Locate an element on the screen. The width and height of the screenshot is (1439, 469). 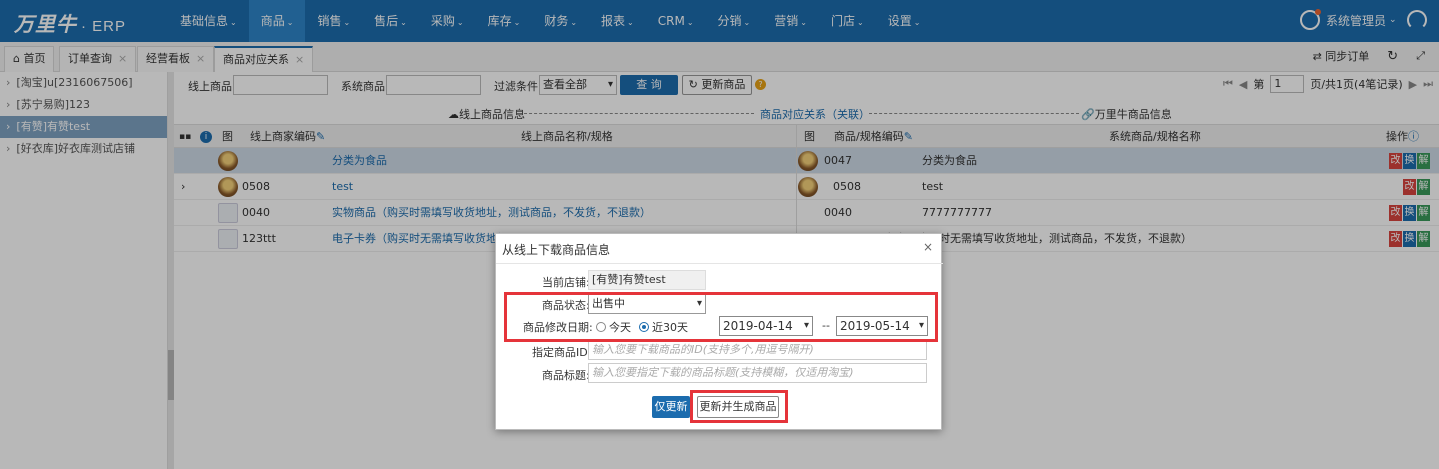
product-title-label: 商品标题: is located at coordinates (566, 375).